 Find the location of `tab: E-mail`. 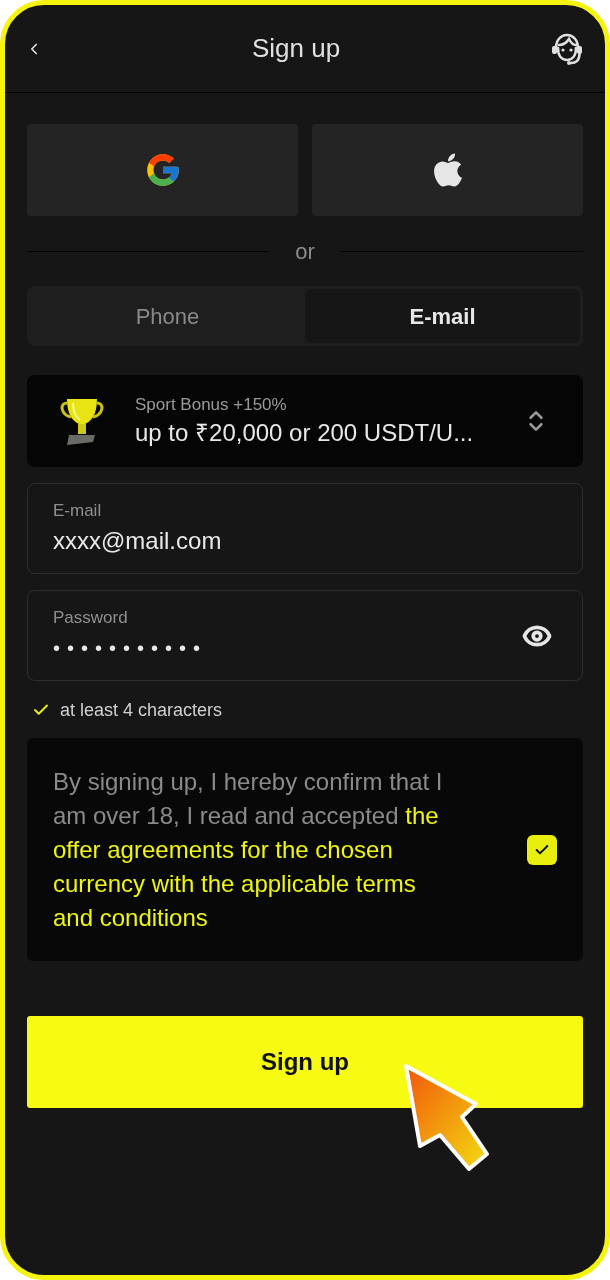

tab: E-mail is located at coordinates (442, 316).